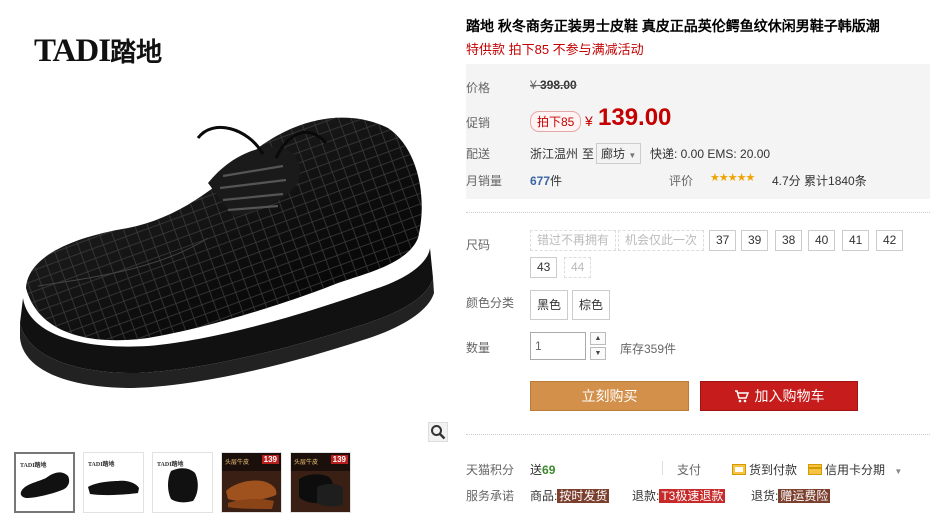 This screenshot has height=527, width=930. What do you see at coordinates (544, 496) in the screenshot?
I see `service-goods-prefix: 商品:` at bounding box center [544, 496].